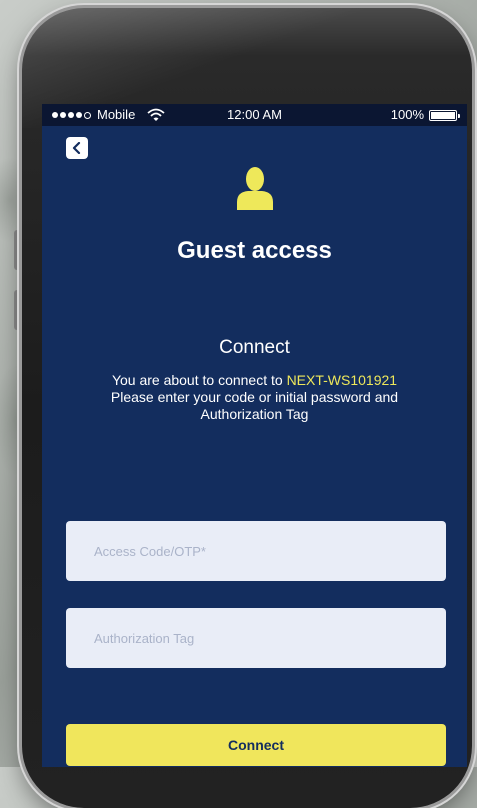 Image resolution: width=477 pixels, height=808 pixels. I want to click on status-bar: Mobile 12:00 AM 100%, so click(254, 115).